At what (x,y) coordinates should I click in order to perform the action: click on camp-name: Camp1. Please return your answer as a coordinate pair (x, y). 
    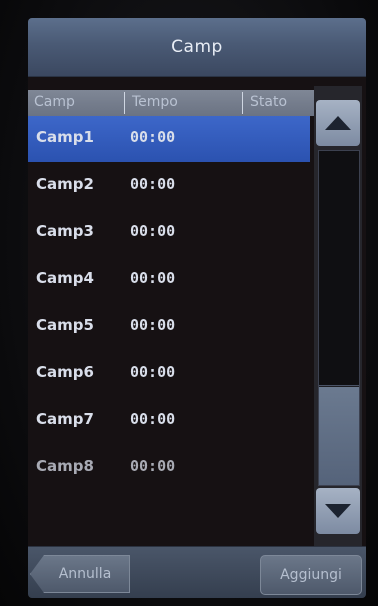
    Looking at the image, I should click on (65, 137).